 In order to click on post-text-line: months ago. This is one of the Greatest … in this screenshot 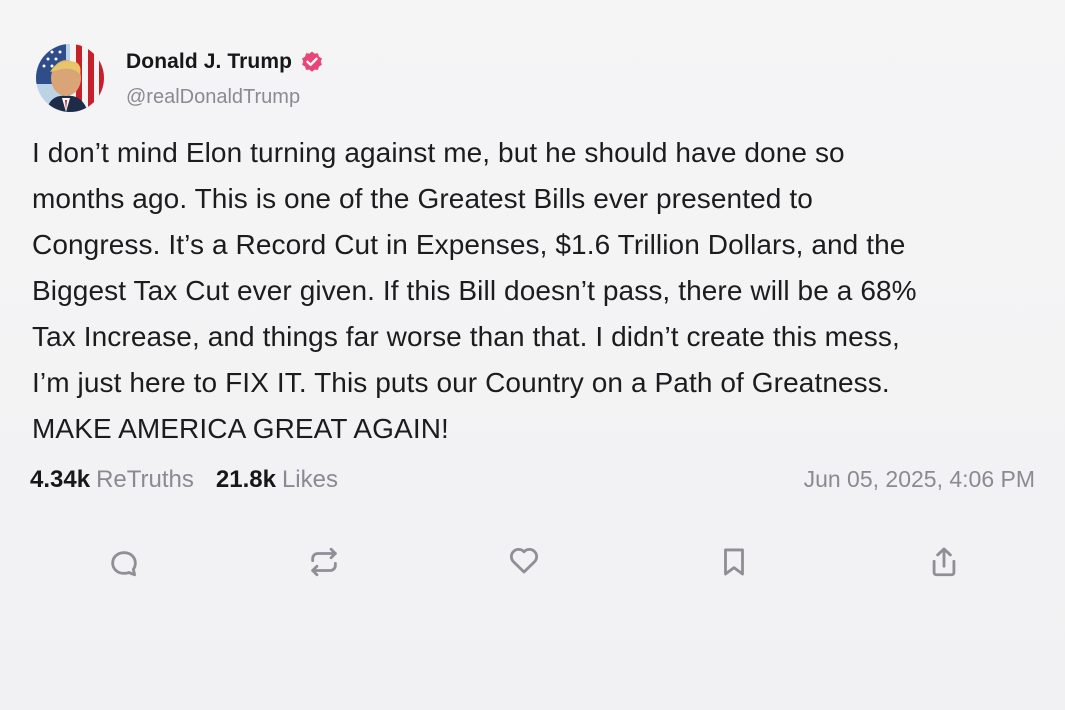, I will do `click(422, 198)`.